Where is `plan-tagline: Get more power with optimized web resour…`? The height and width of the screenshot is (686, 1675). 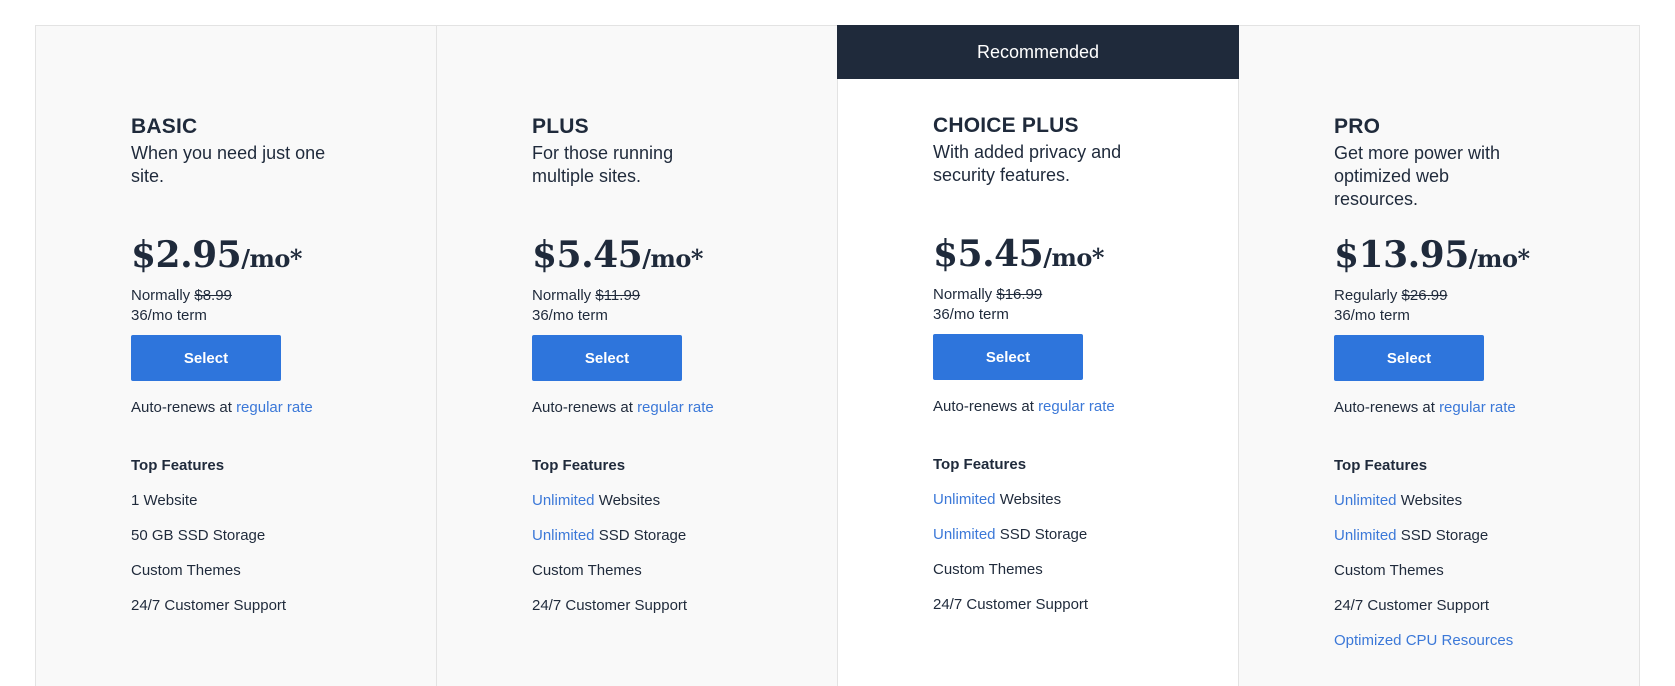
plan-tagline: Get more power with optimized web resour… is located at coordinates (1417, 176).